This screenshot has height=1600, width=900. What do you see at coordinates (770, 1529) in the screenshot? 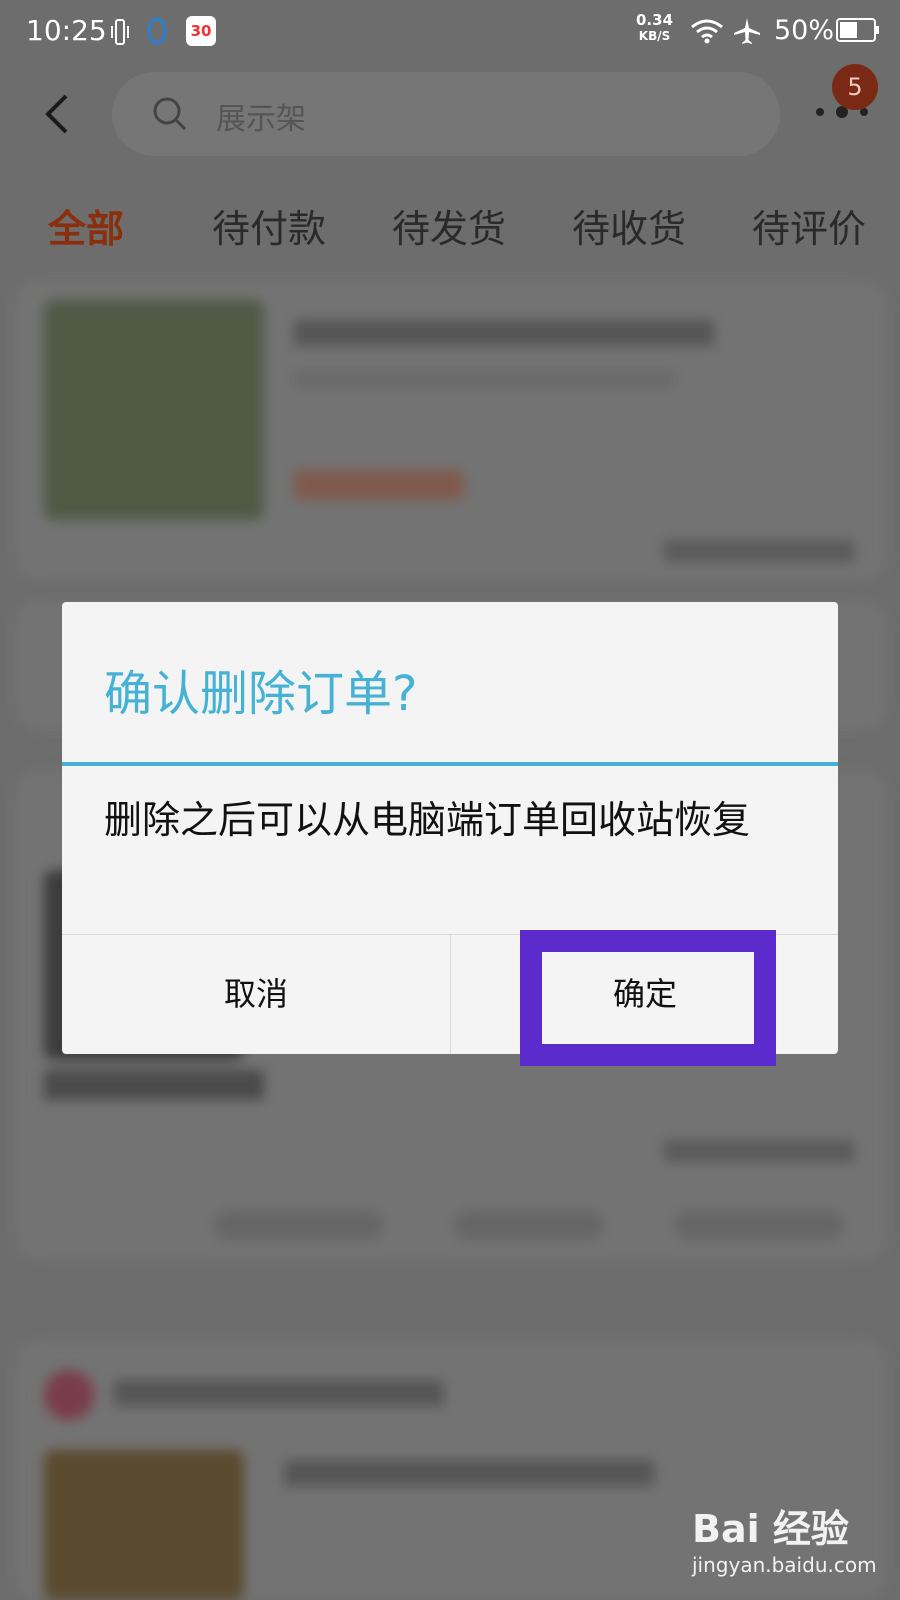
I see `watermark-brand: Bai 经验` at bounding box center [770, 1529].